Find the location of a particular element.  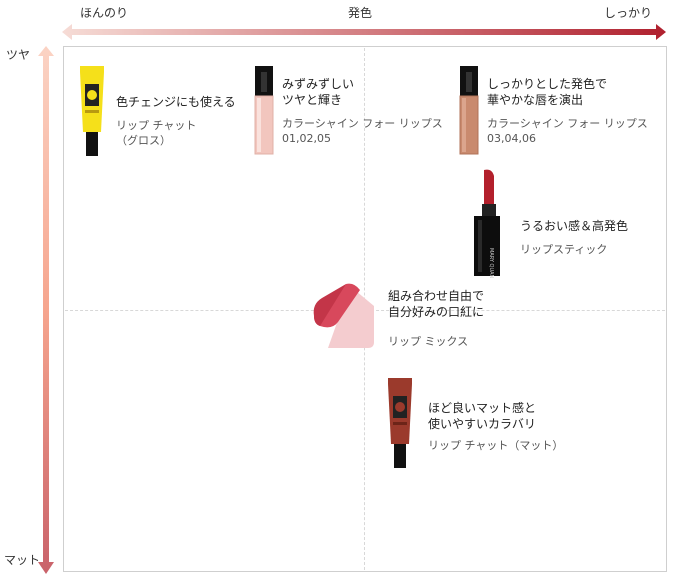

product-name: リップ チャット（マット） is located at coordinates (496, 445).